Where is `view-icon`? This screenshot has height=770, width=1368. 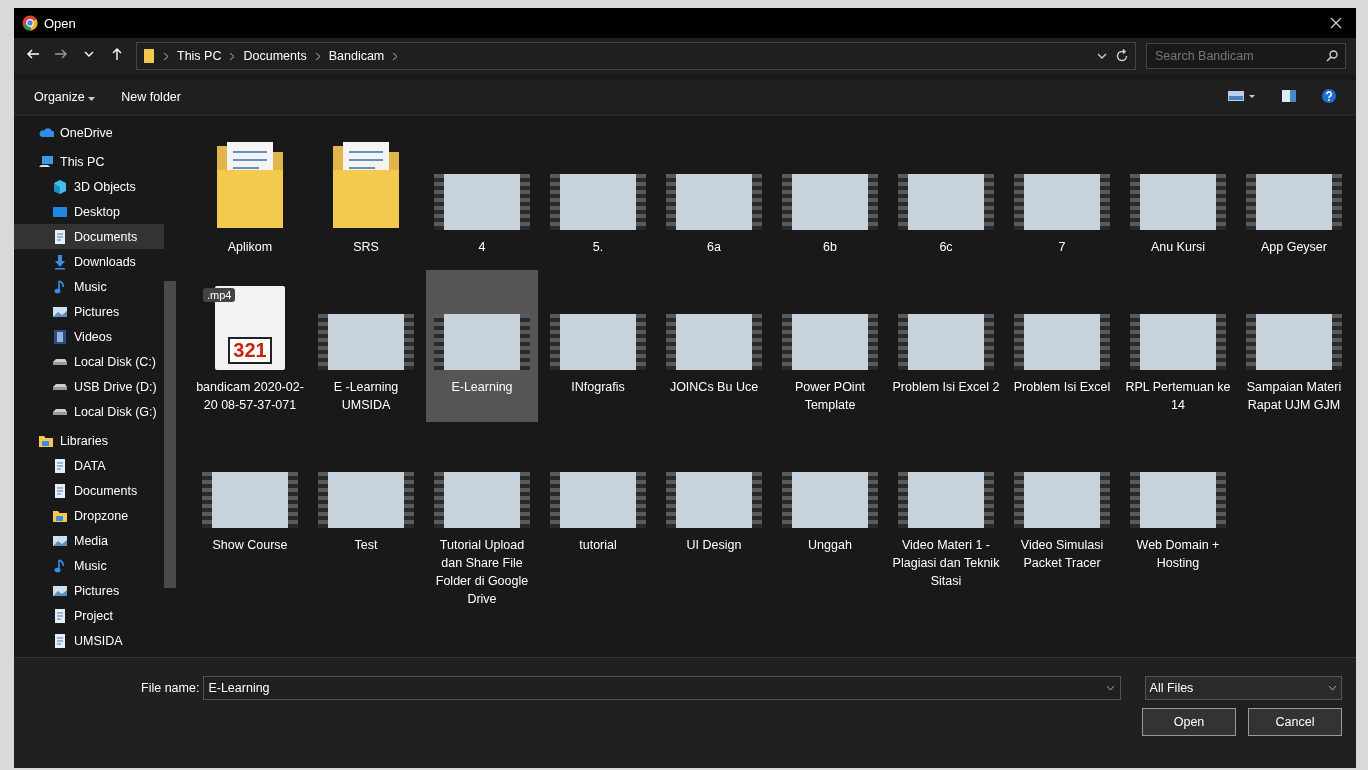
view-icon is located at coordinates (1242, 95).